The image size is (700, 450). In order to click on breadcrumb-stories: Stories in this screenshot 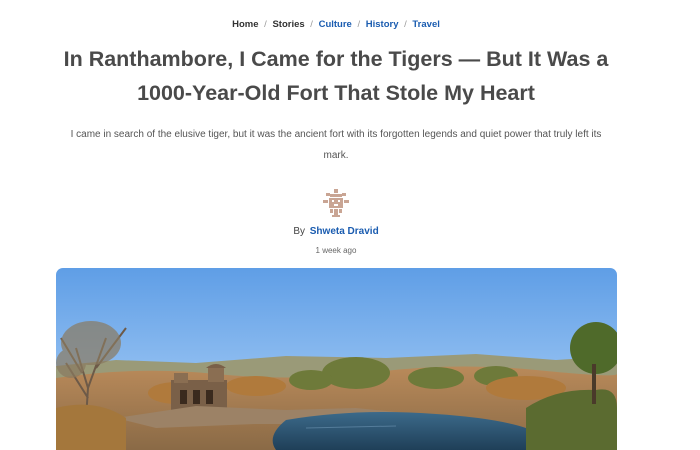, I will do `click(288, 24)`.